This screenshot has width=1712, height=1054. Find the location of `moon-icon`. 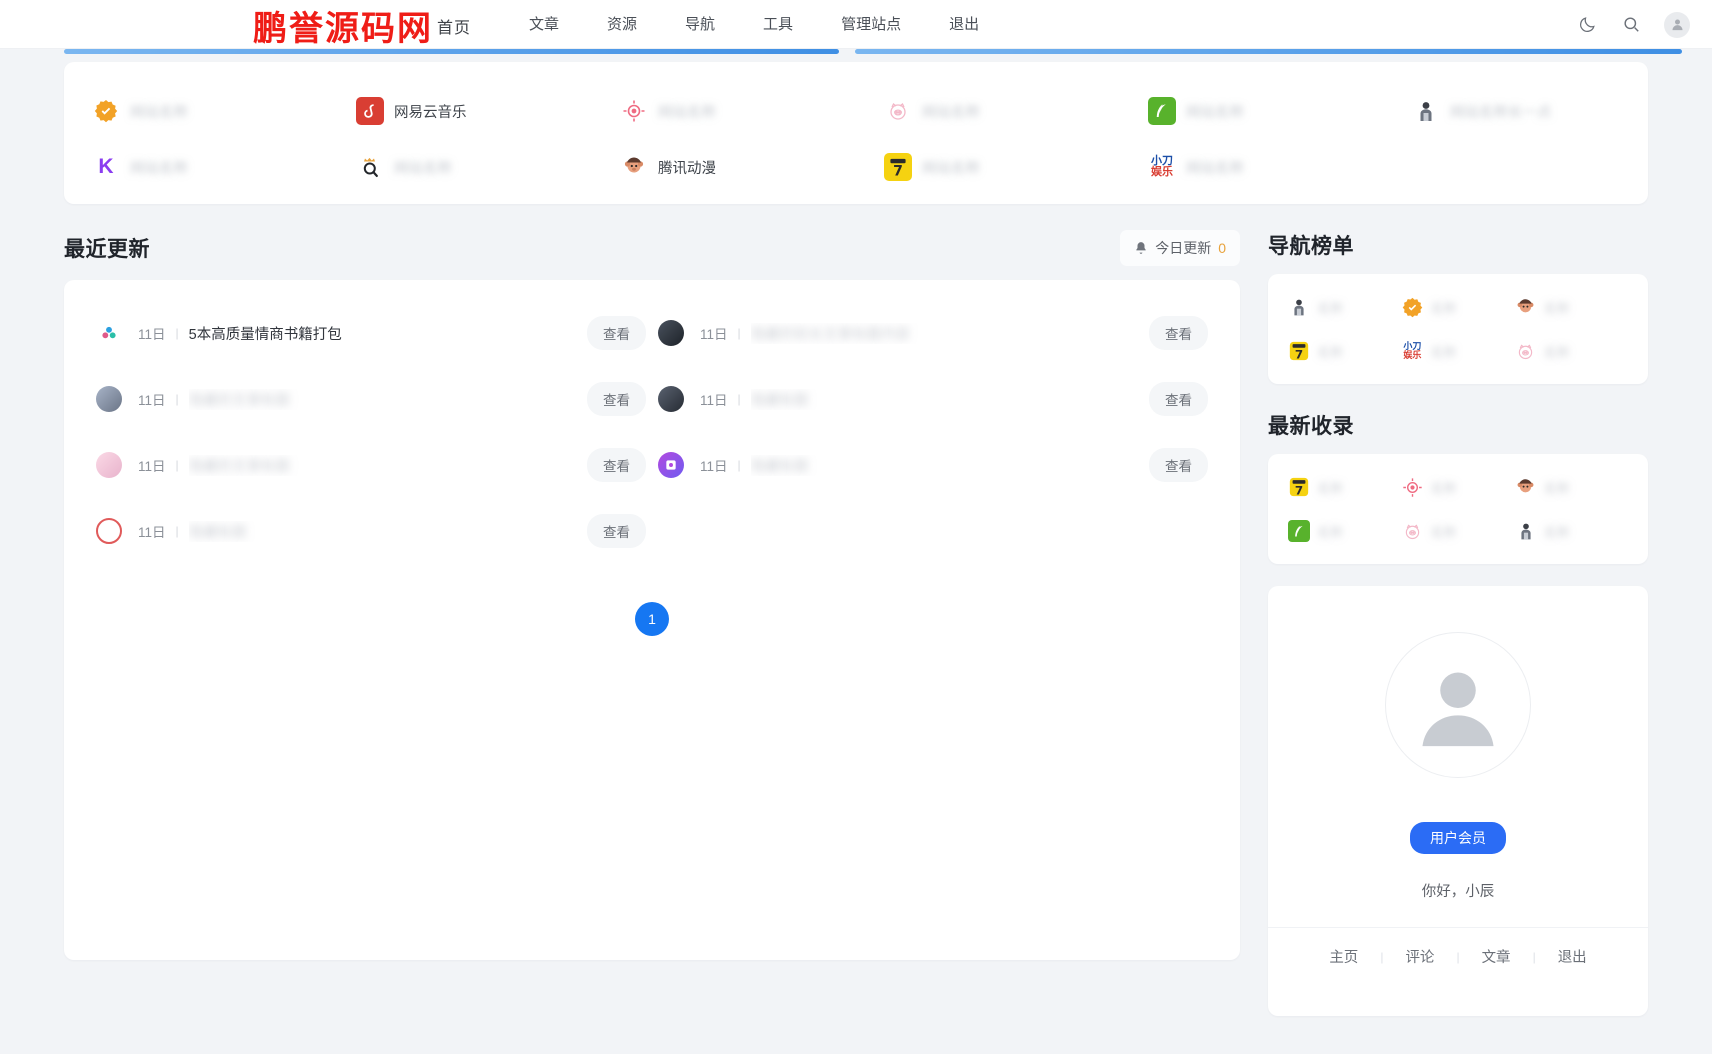

moon-icon is located at coordinates (1587, 25).